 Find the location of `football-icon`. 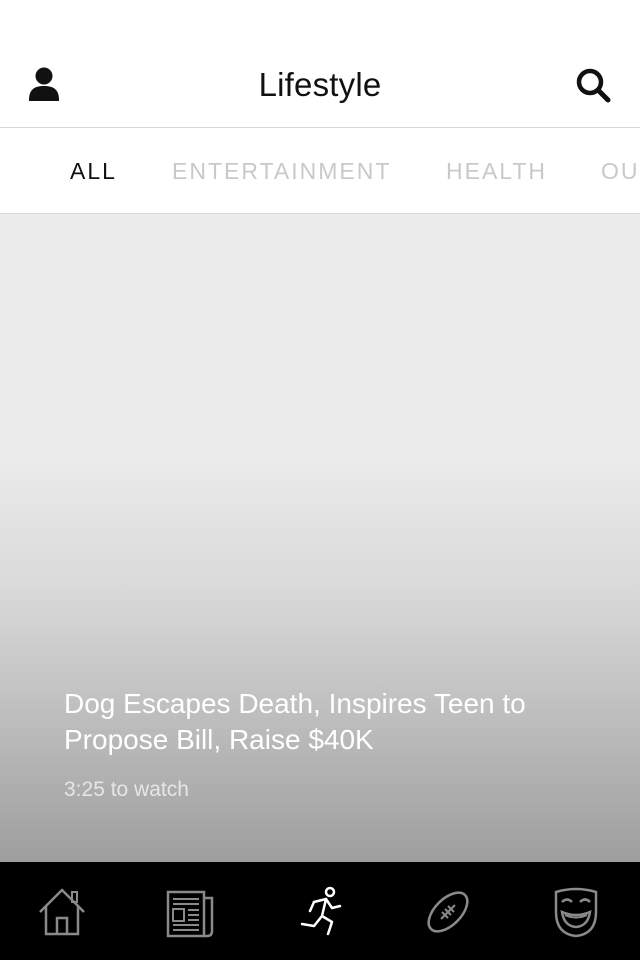

football-icon is located at coordinates (448, 912).